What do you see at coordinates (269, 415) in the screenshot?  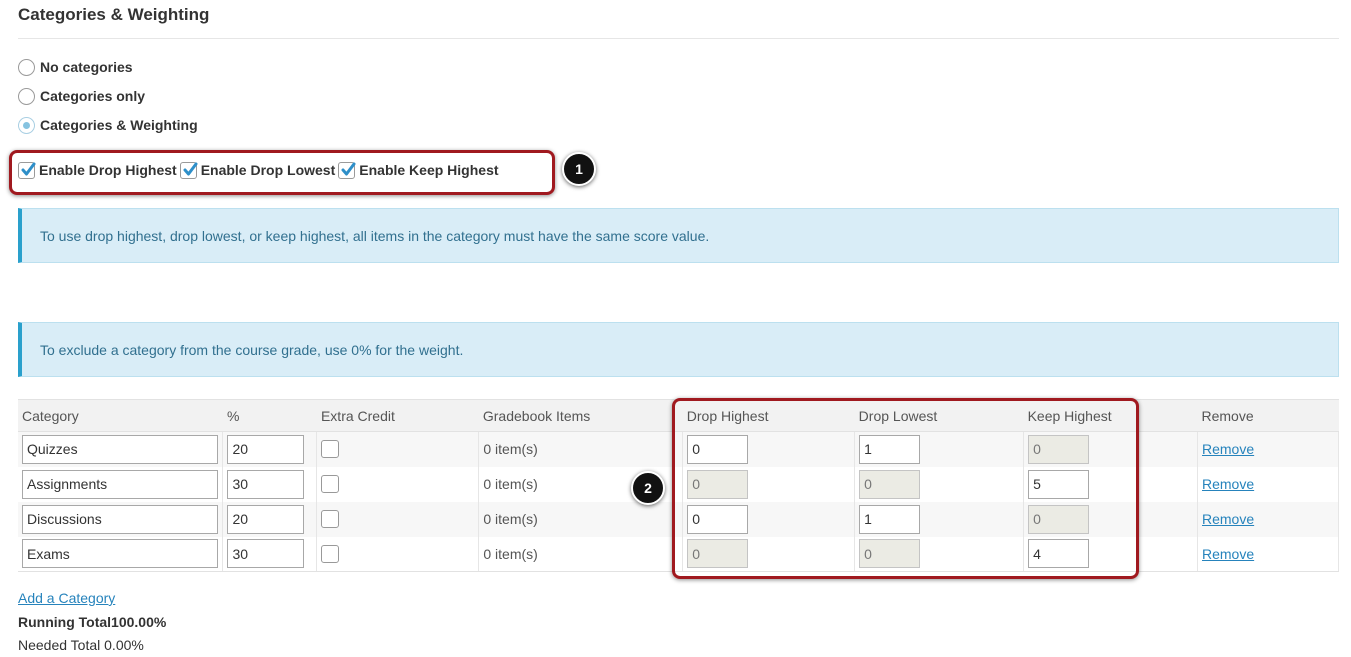 I see `header-percent: %` at bounding box center [269, 415].